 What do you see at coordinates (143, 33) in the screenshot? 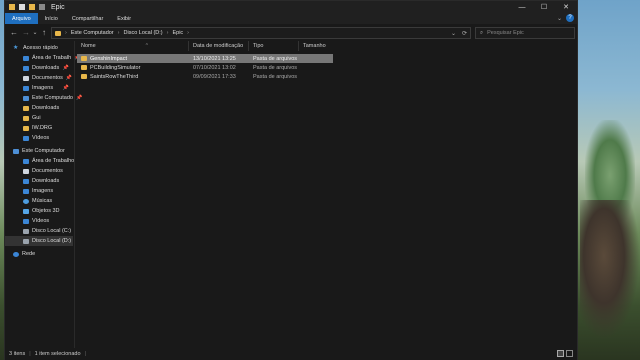
I see `breadcrumb-disco-local-d: Disco Local (D:)` at bounding box center [143, 33].